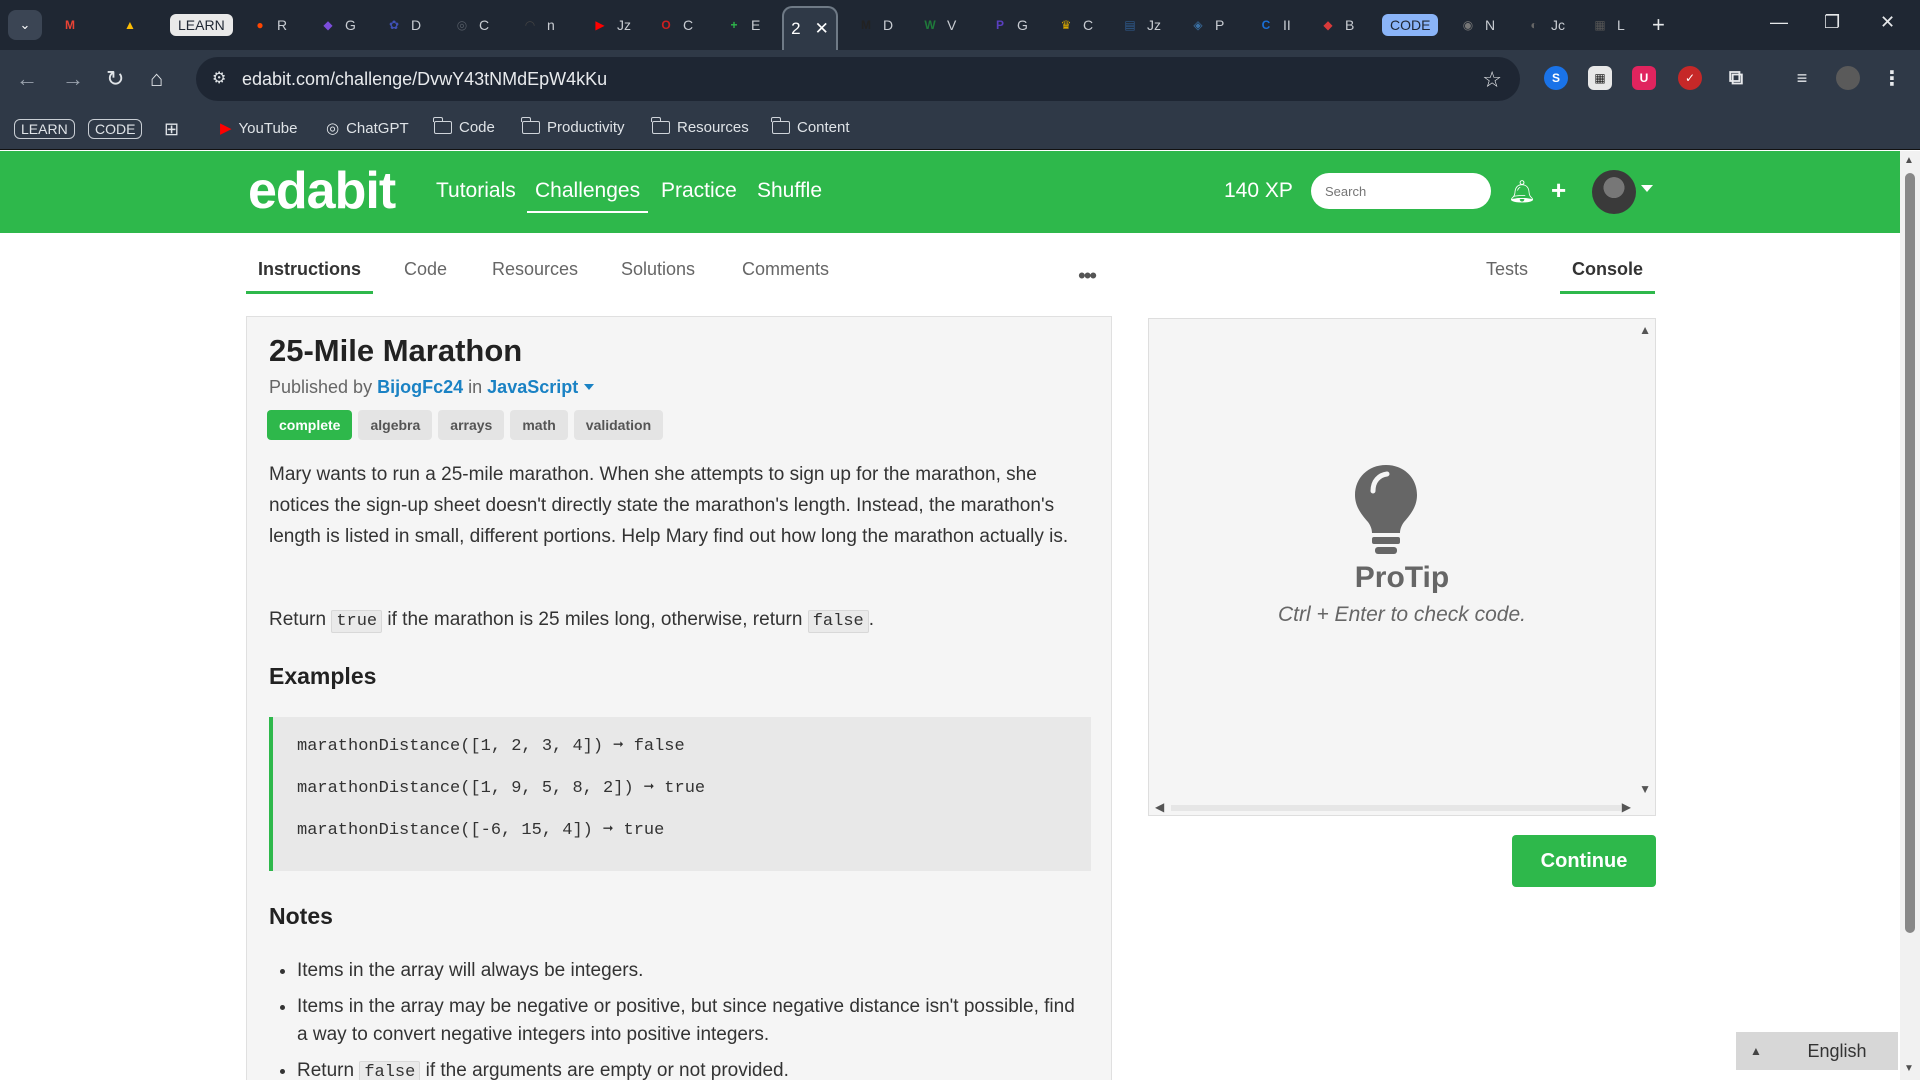 The width and height of the screenshot is (1920, 1080). I want to click on add-plus-icon: +, so click(1558, 190).